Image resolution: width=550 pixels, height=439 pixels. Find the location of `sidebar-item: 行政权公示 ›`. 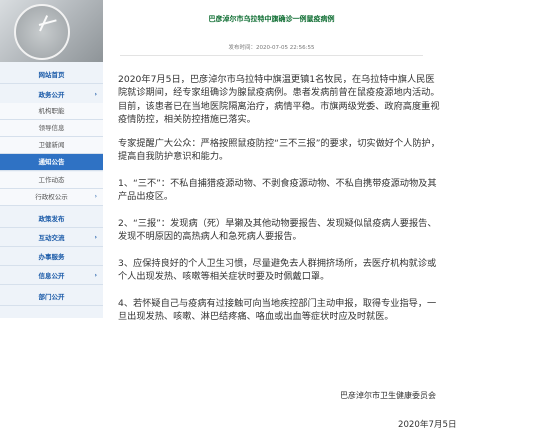

sidebar-item: 行政权公示 › is located at coordinates (51, 197).